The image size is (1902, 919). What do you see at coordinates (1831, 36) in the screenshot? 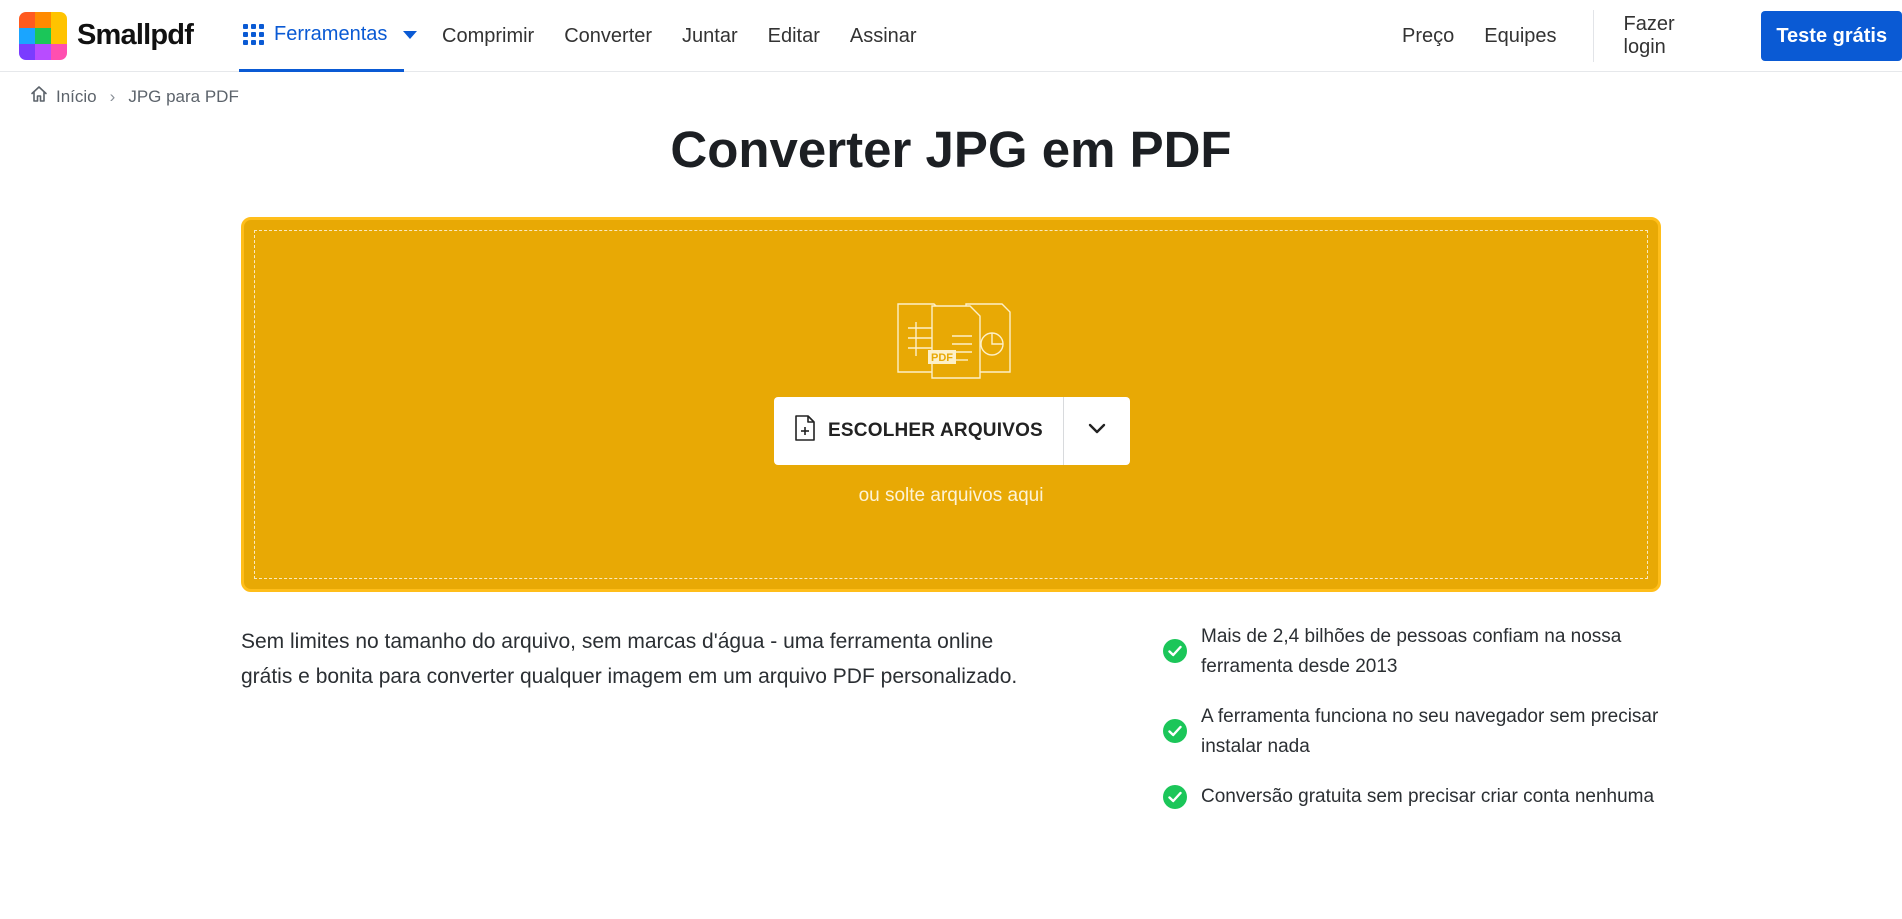
I see `free-trial-button: Teste grátis` at bounding box center [1831, 36].